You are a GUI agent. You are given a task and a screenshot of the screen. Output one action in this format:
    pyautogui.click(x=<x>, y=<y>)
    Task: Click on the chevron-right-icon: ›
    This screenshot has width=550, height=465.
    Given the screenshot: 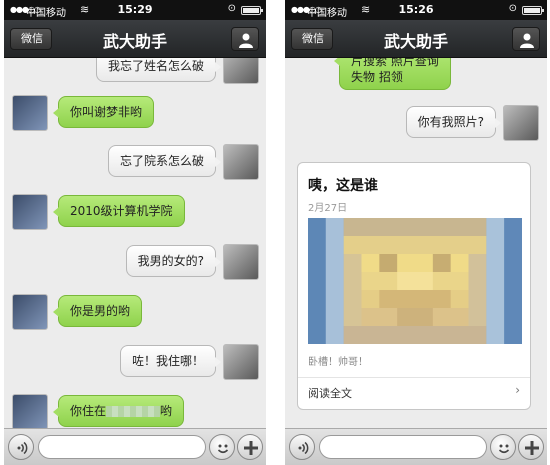 What is the action you would take?
    pyautogui.click(x=517, y=390)
    